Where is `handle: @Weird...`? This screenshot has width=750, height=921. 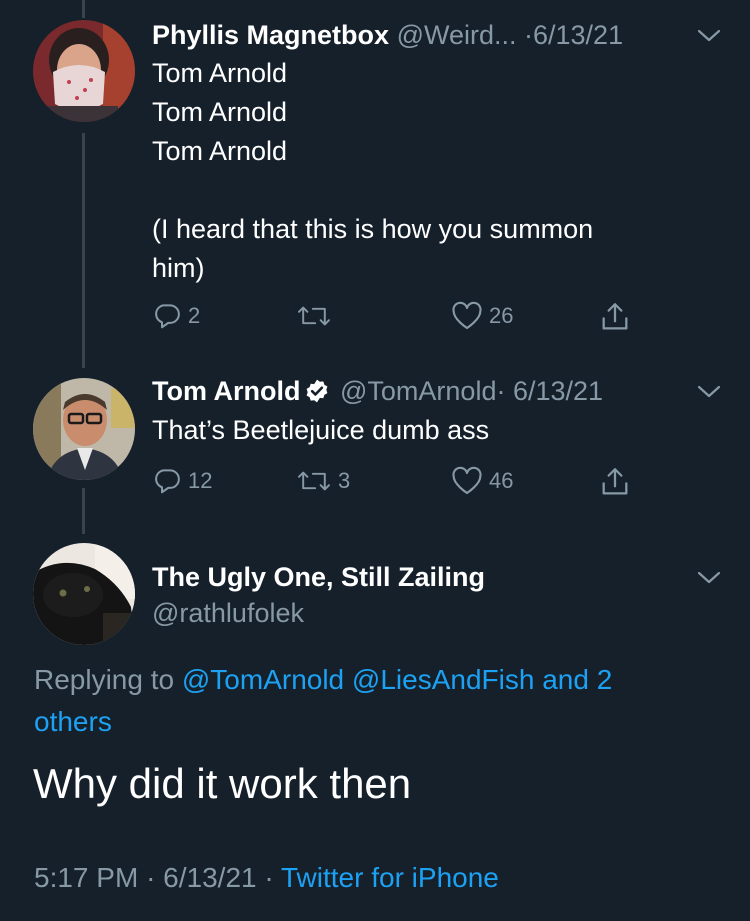
handle: @Weird... is located at coordinates (457, 35).